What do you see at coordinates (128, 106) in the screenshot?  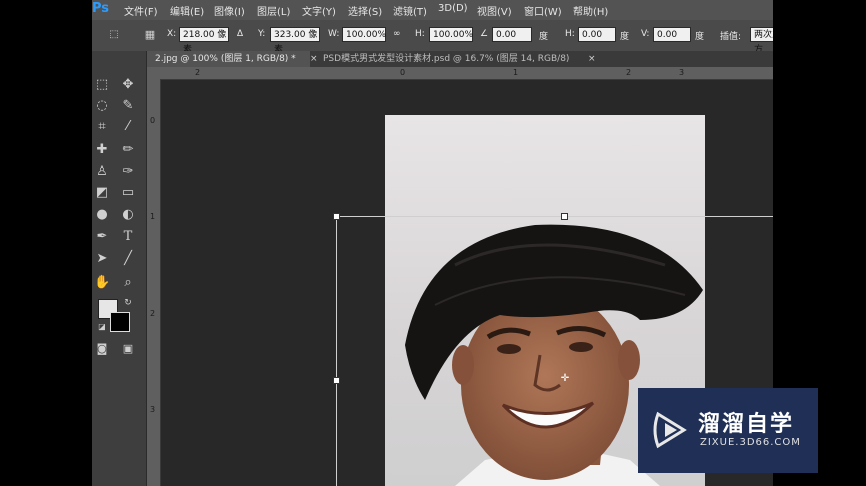 I see `quick-select-tool-icon: ✎` at bounding box center [128, 106].